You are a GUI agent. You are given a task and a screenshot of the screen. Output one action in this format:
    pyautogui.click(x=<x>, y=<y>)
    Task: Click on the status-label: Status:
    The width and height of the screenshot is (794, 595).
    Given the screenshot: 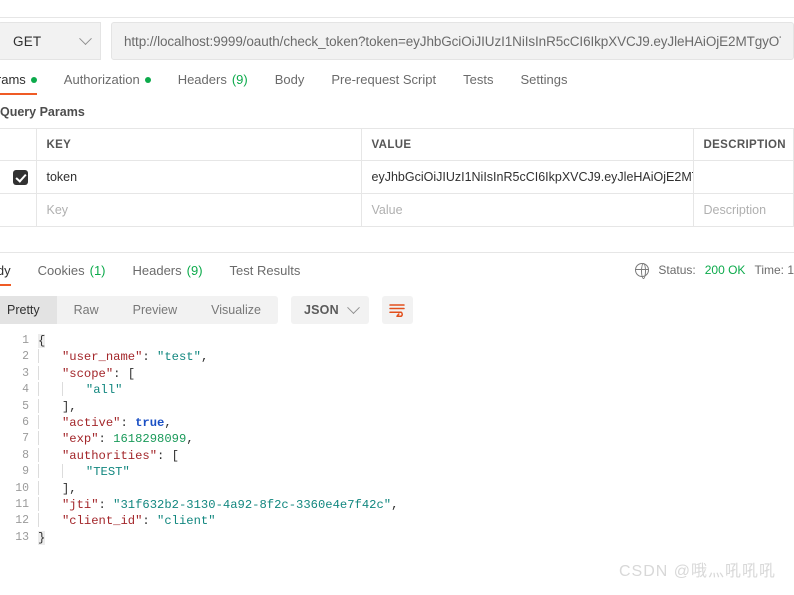 What is the action you would take?
    pyautogui.click(x=677, y=270)
    